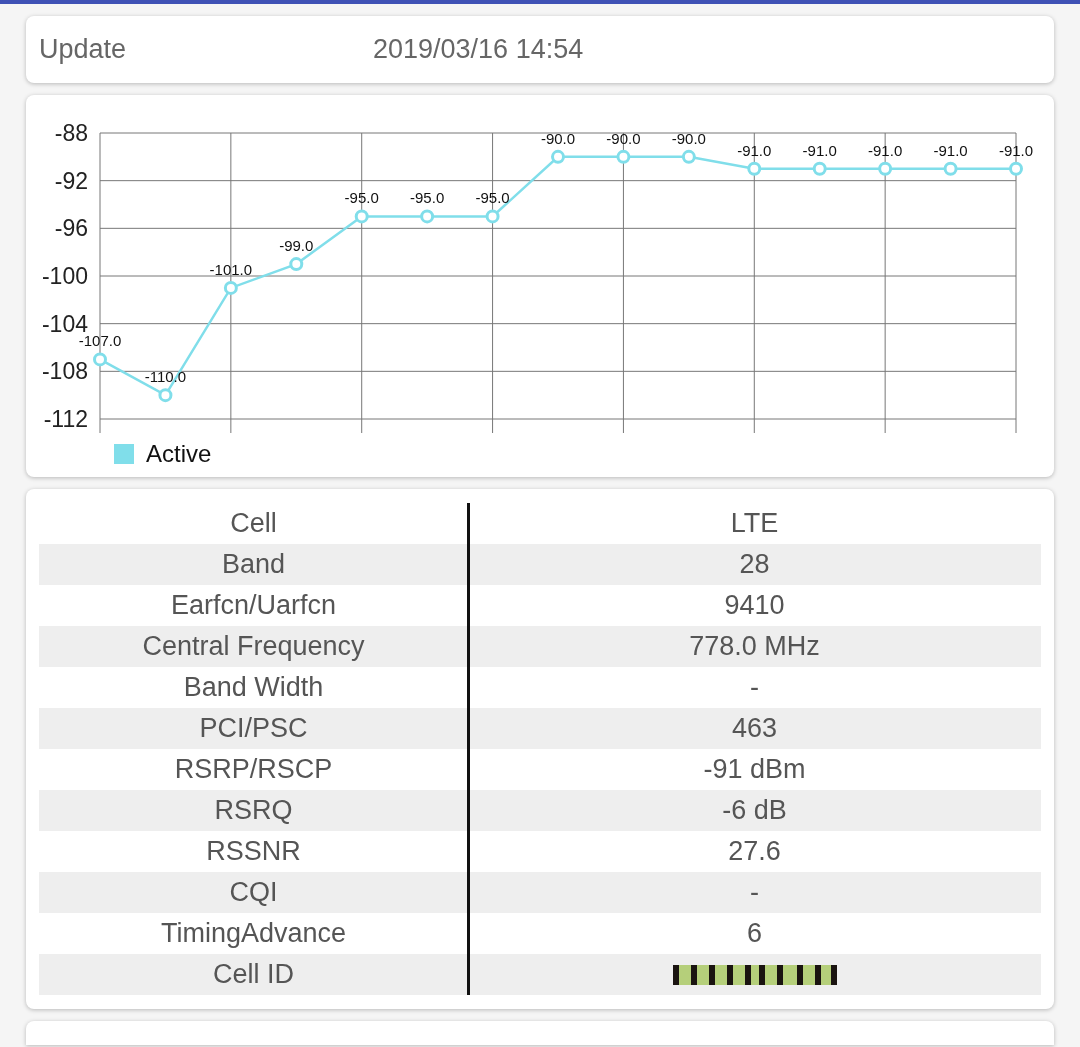 This screenshot has width=1080, height=1047. What do you see at coordinates (253, 892) in the screenshot?
I see `row-label: CQI` at bounding box center [253, 892].